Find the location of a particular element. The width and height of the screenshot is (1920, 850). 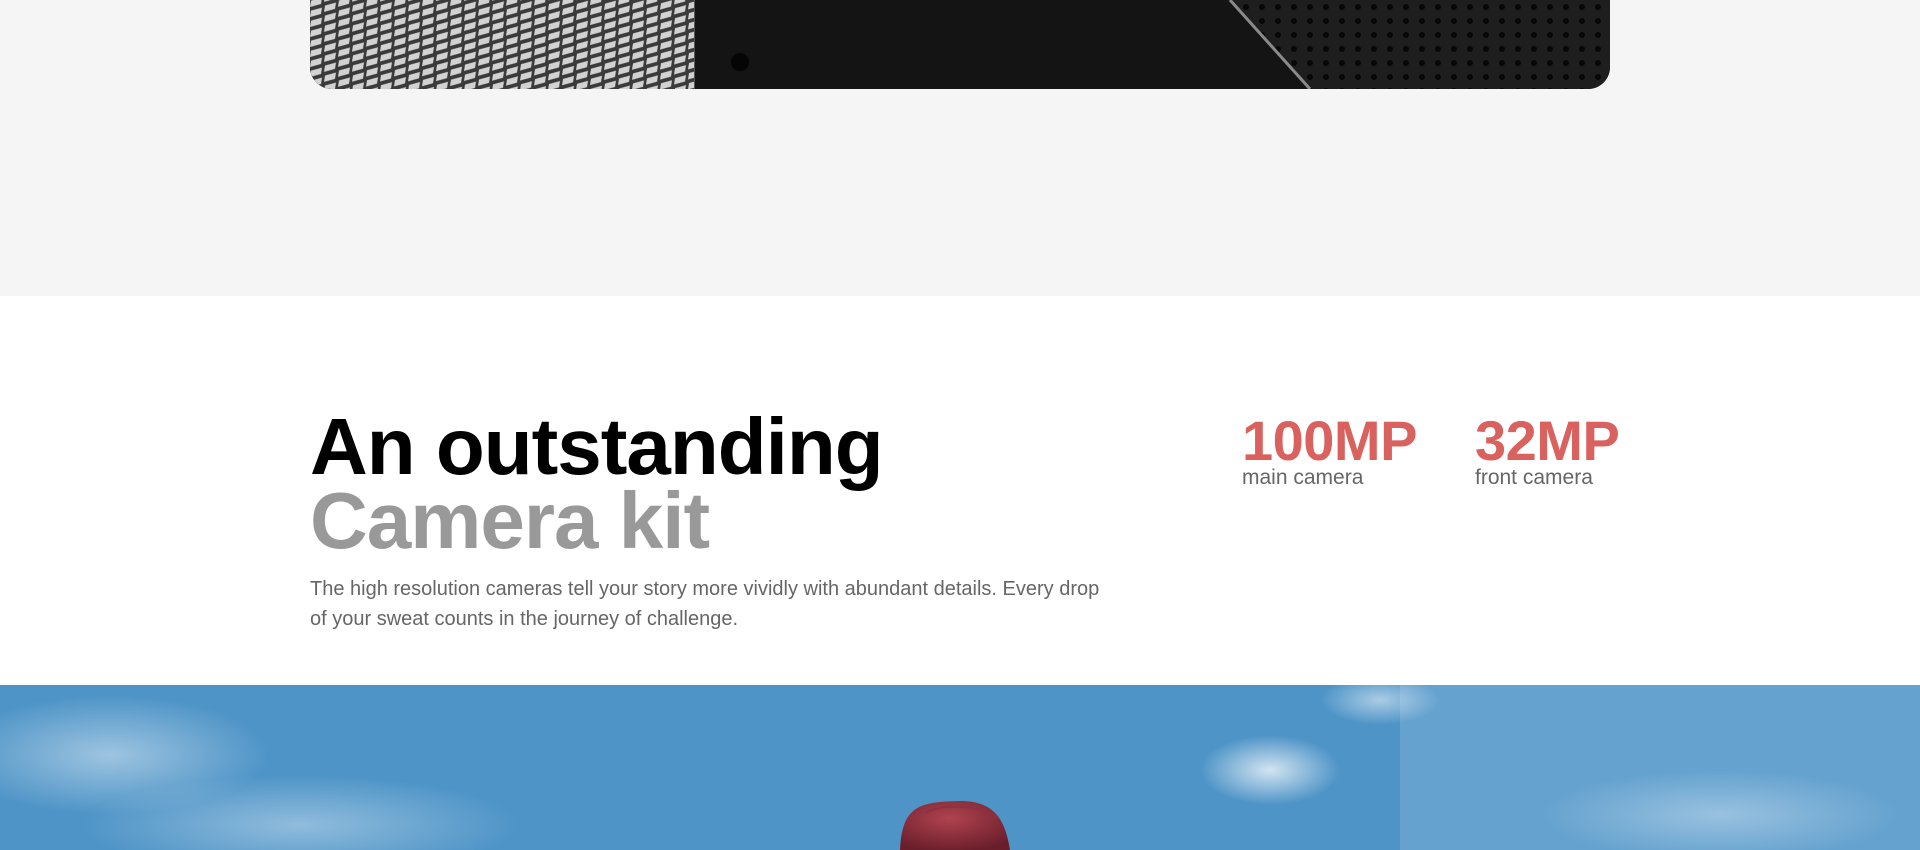

section-headline: An outstanding Camera kit is located at coordinates (597, 483).